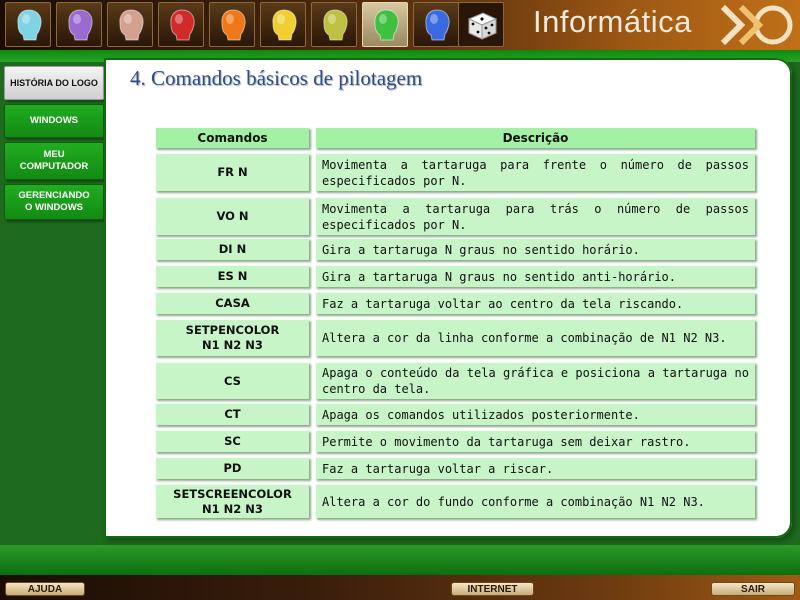 Image resolution: width=800 pixels, height=600 pixels. I want to click on sidebar-item-gerenciando-o-windows: GERENCIANDO O WINDOWS, so click(54, 202).